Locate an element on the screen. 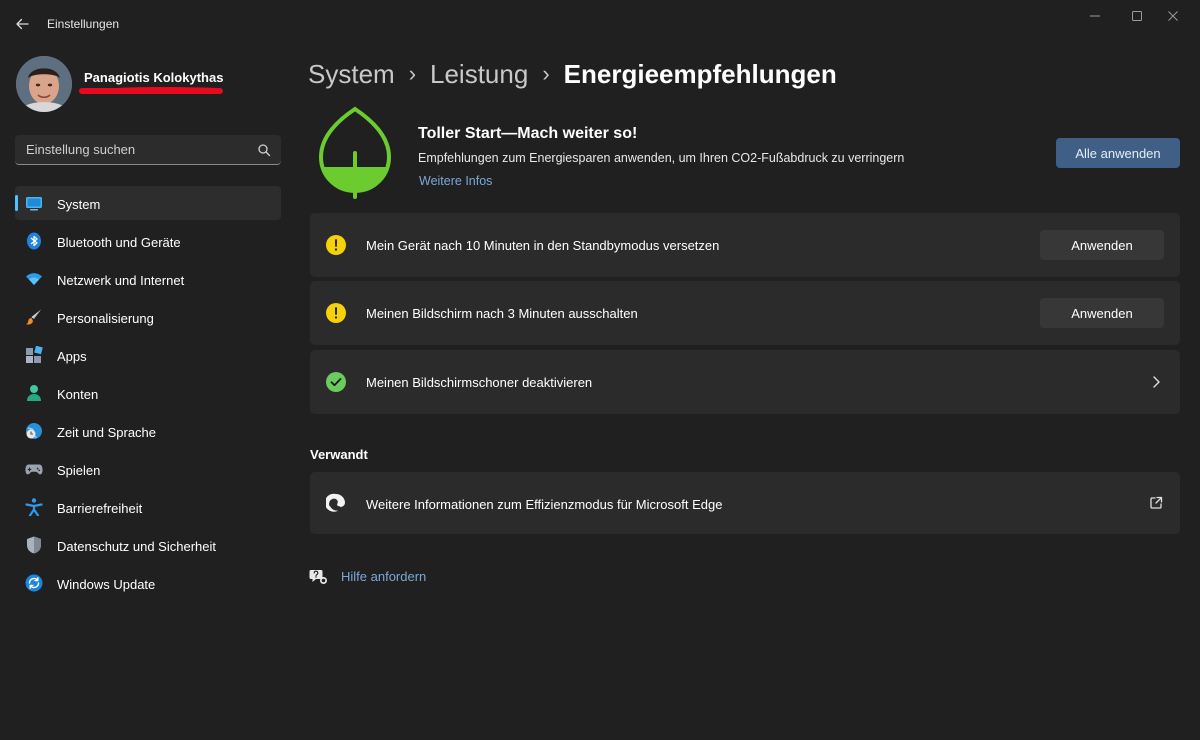 The image size is (1200, 740). close-button is located at coordinates (1173, 16).